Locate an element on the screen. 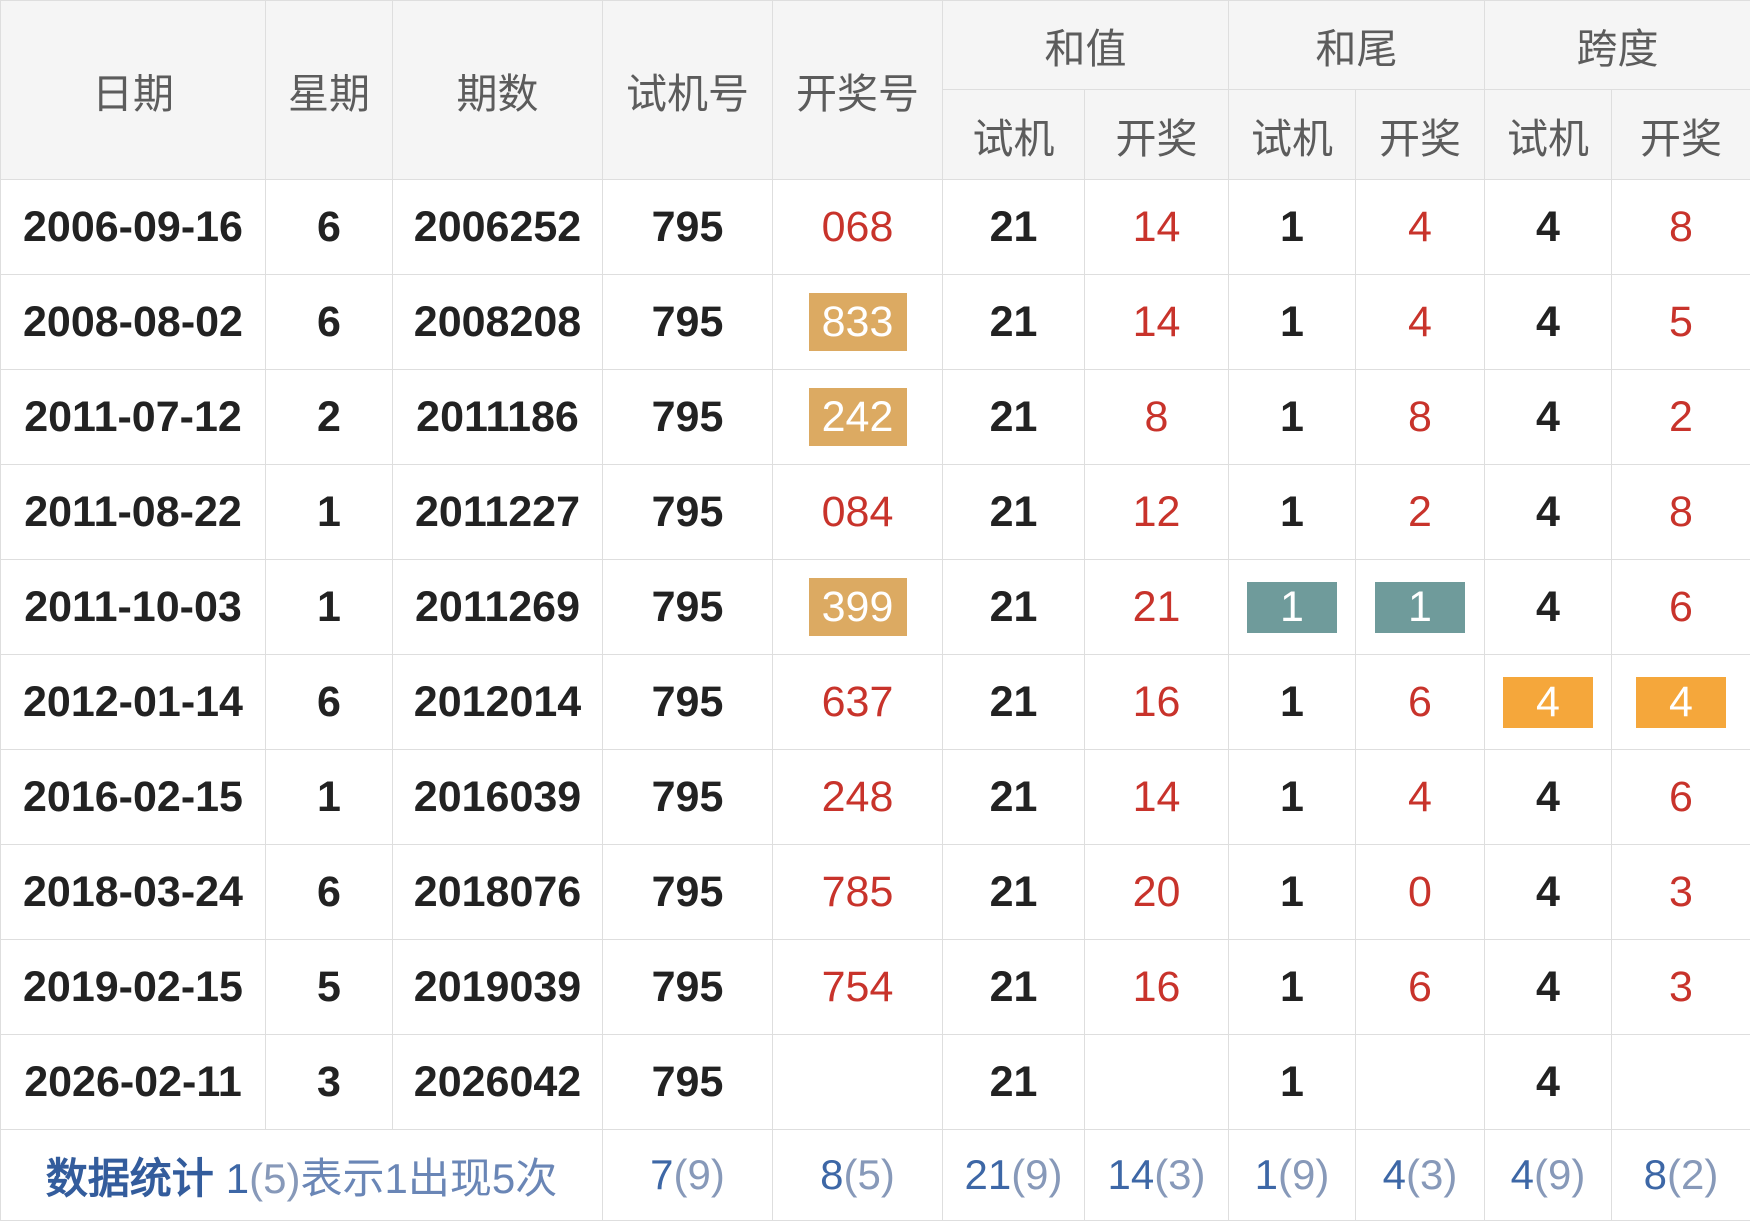 This screenshot has width=1750, height=1229. date-value: 2011-08-22 is located at coordinates (133, 511).